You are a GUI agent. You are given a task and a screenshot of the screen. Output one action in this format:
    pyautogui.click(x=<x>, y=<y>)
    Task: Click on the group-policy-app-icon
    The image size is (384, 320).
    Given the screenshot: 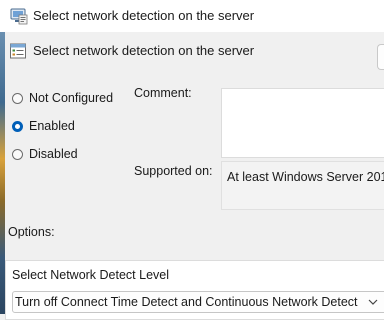 What is the action you would take?
    pyautogui.click(x=19, y=16)
    